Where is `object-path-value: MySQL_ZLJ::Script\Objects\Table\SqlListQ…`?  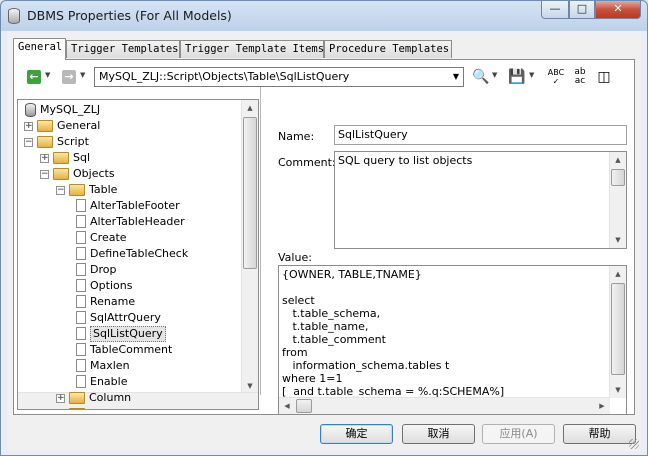
object-path-value: MySQL_ZLJ::Script\Objects\Table\SqlListQ… is located at coordinates (224, 76).